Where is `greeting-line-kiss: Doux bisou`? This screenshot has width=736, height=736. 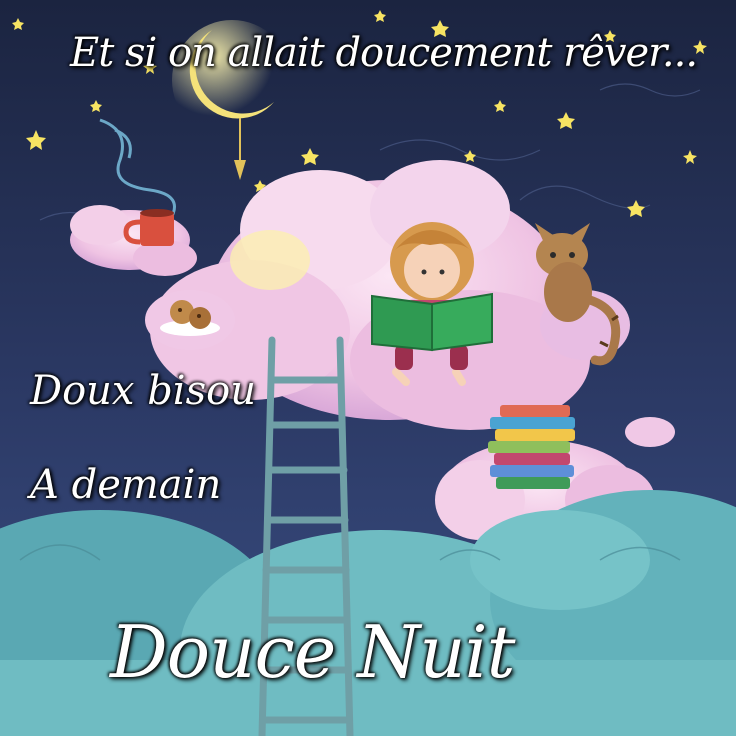
greeting-line-kiss: Doux bisou is located at coordinates (143, 391).